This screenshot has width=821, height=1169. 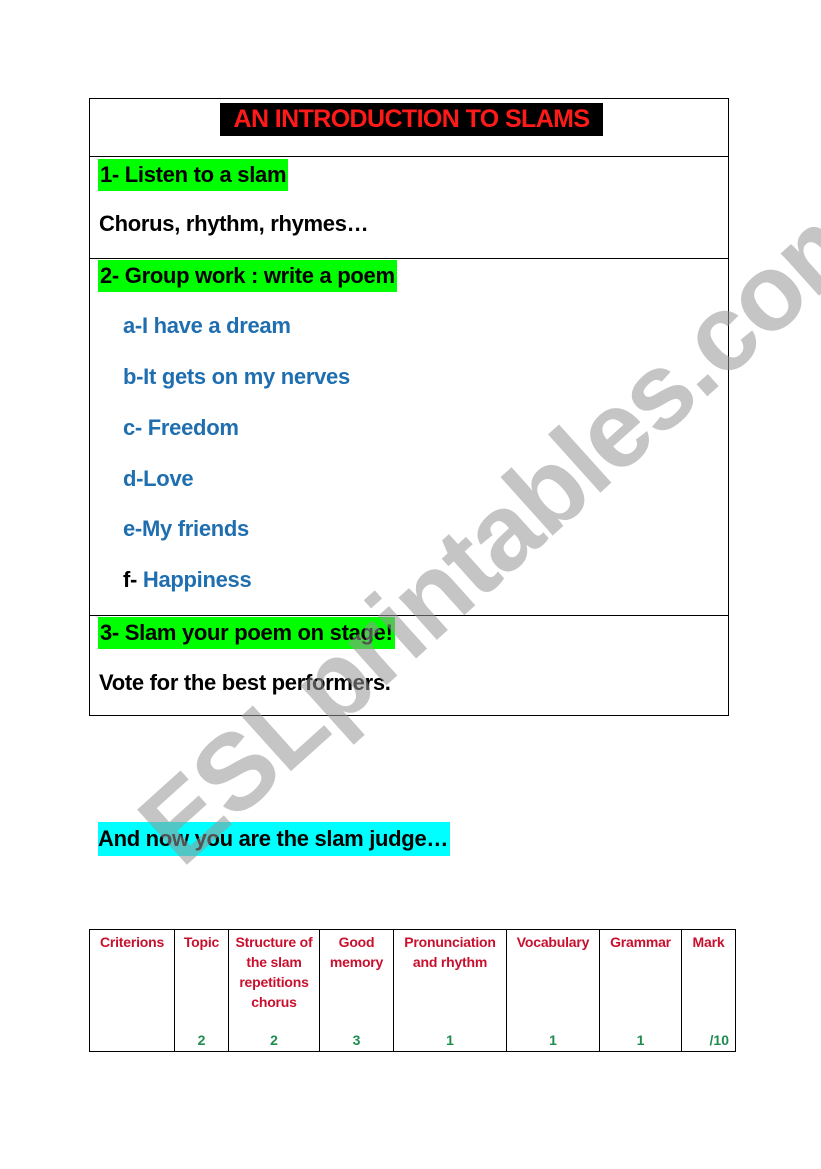 I want to click on topic-item: d-Love, so click(x=158, y=479).